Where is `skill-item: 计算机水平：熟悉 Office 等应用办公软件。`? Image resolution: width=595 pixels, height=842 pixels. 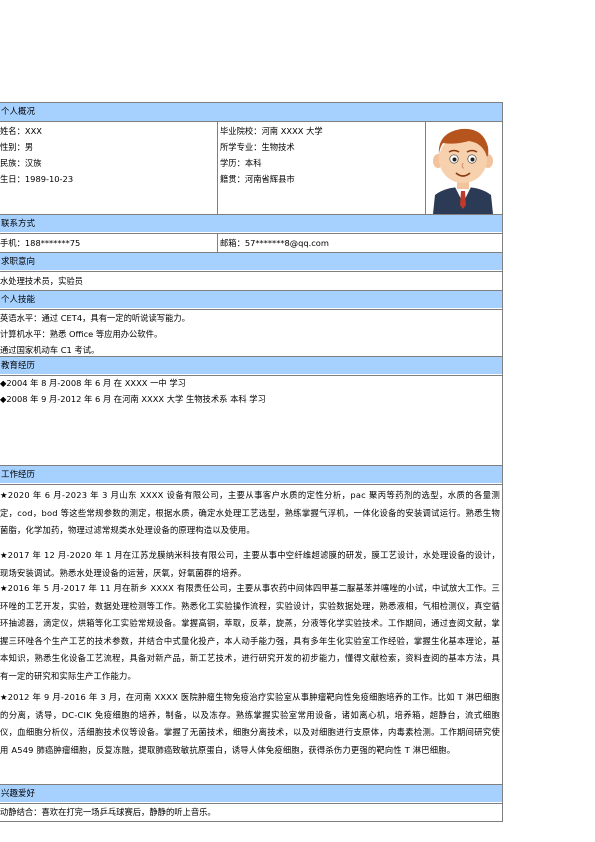
skill-item: 计算机水平：熟悉 Office 等应用办公软件。 is located at coordinates (81, 334).